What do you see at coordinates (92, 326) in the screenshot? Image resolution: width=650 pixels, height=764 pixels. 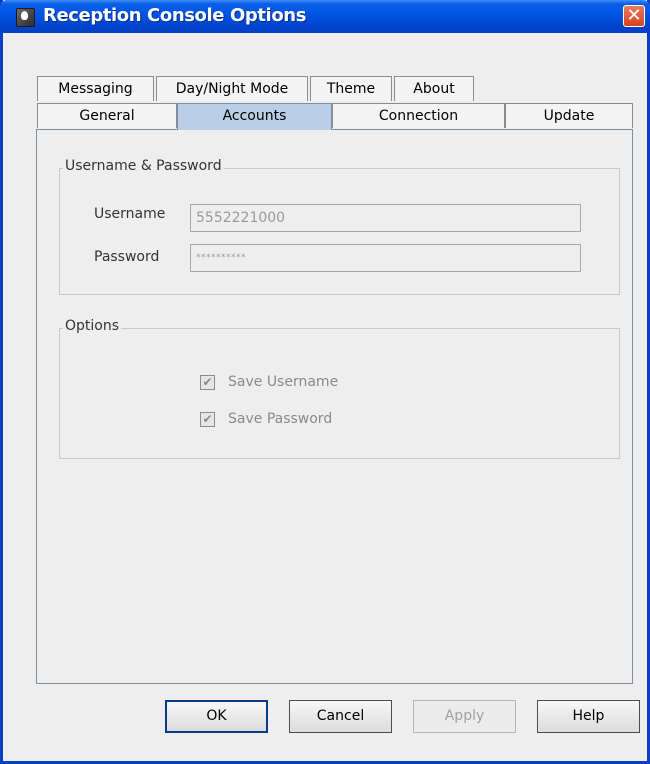 I see `options-group-title: Options` at bounding box center [92, 326].